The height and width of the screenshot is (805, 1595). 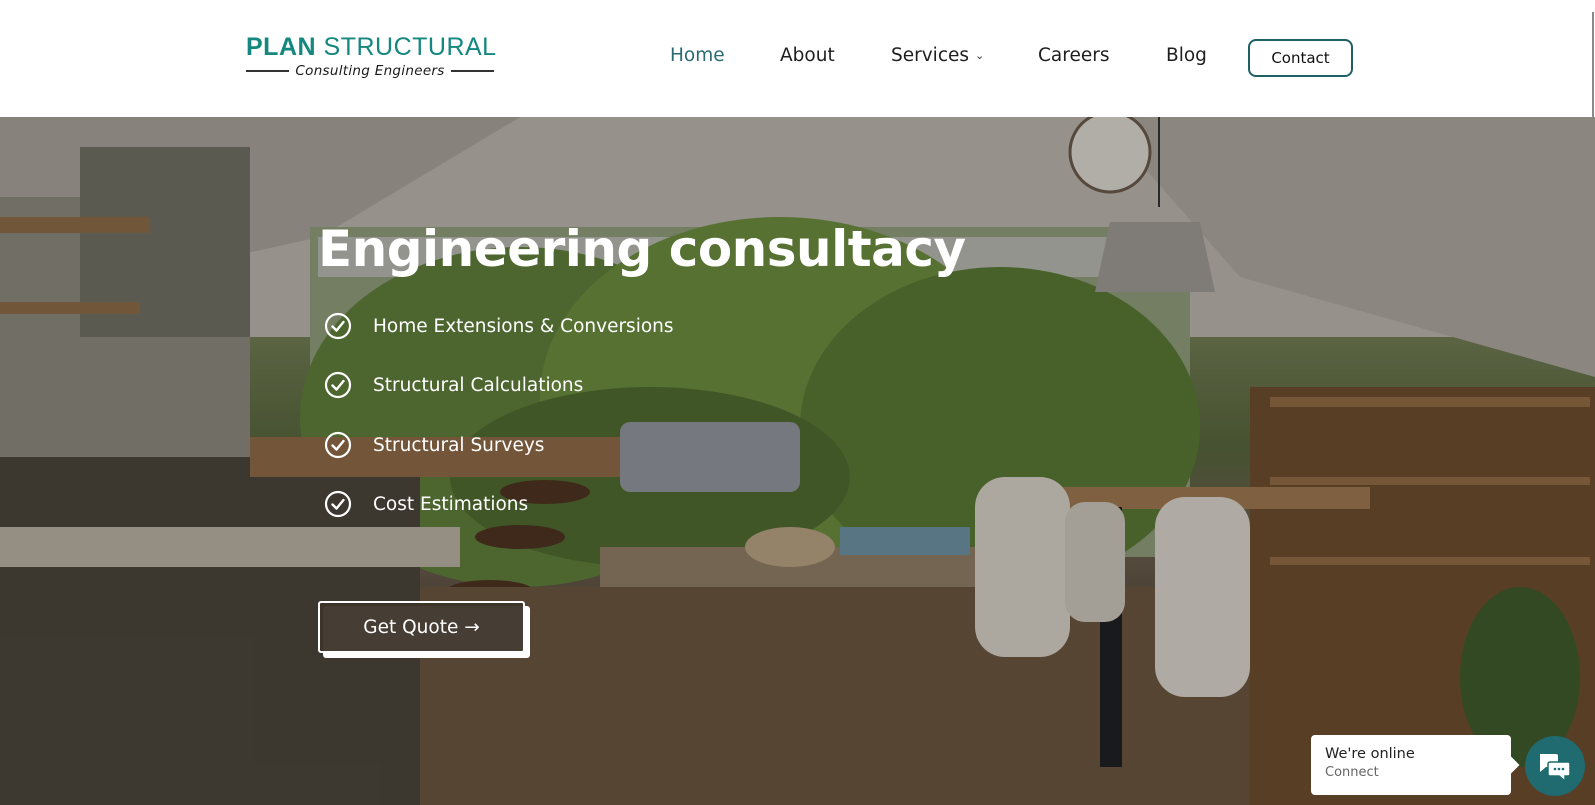 I want to click on feature-label: Structural Calculations, so click(x=478, y=385).